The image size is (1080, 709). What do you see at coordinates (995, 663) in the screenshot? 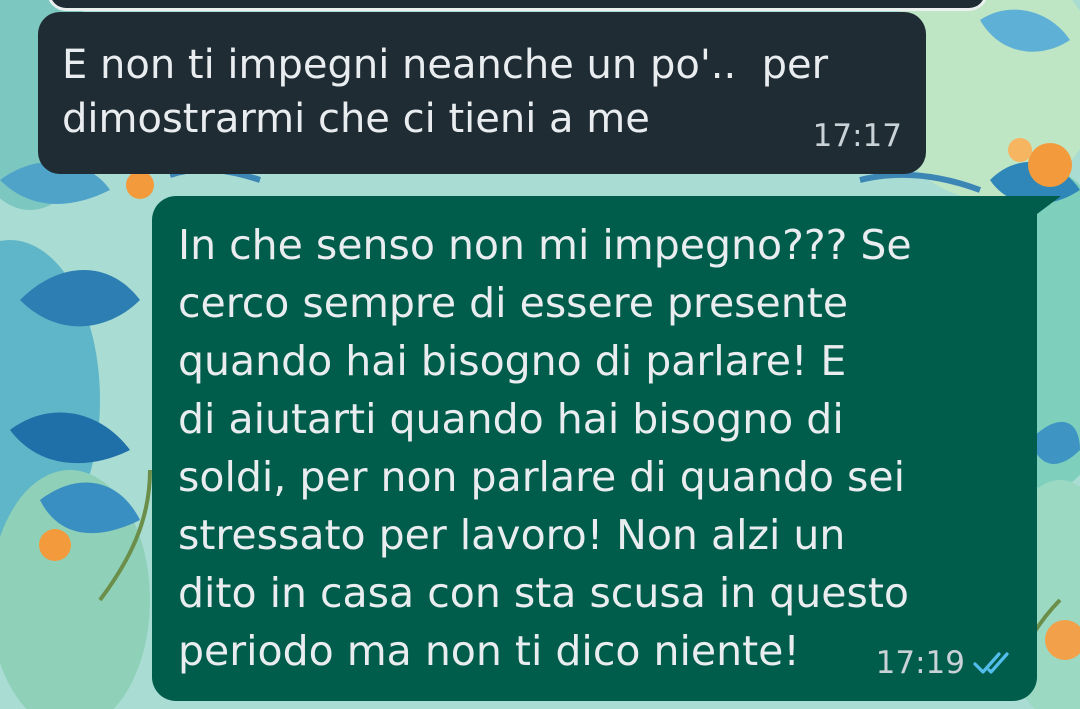
I see `double-check-read-icon` at bounding box center [995, 663].